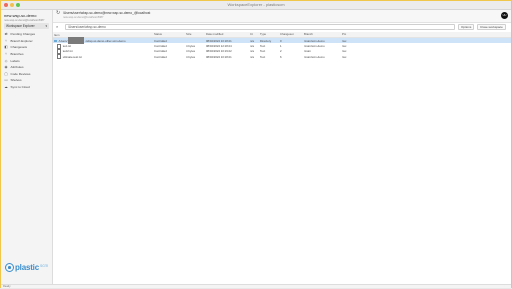  What do you see at coordinates (103, 46) in the screenshot?
I see `item-cell: text.txt` at bounding box center [103, 46].